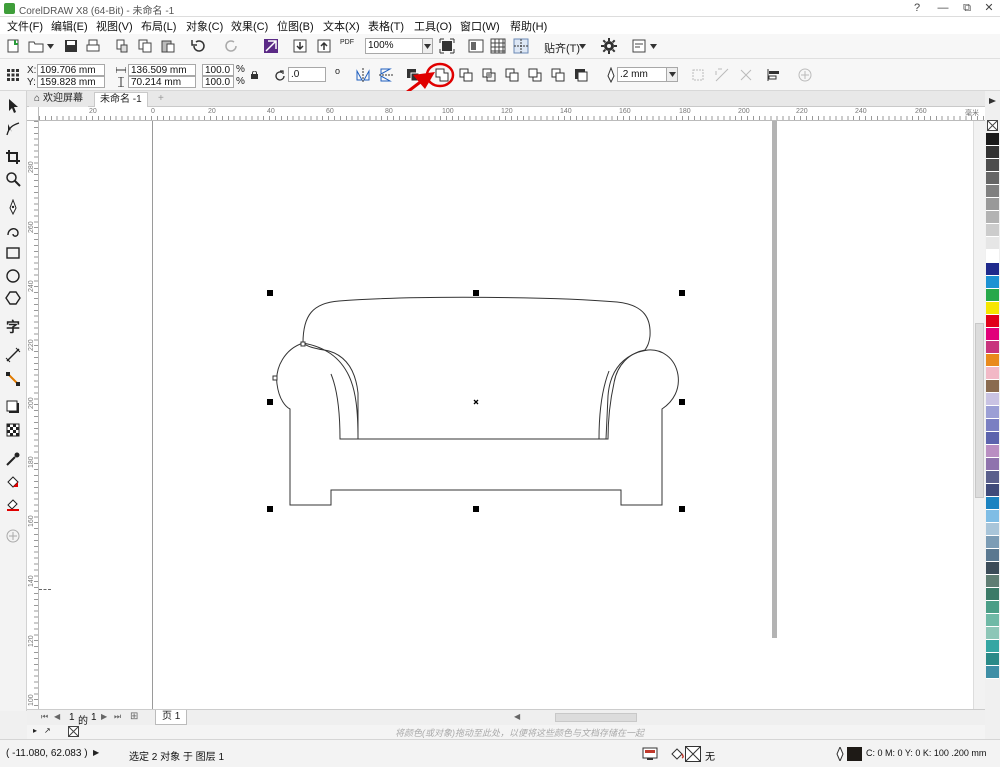 The height and width of the screenshot is (767, 1000). I want to click on publish-pdf-label: PDF, so click(347, 42).